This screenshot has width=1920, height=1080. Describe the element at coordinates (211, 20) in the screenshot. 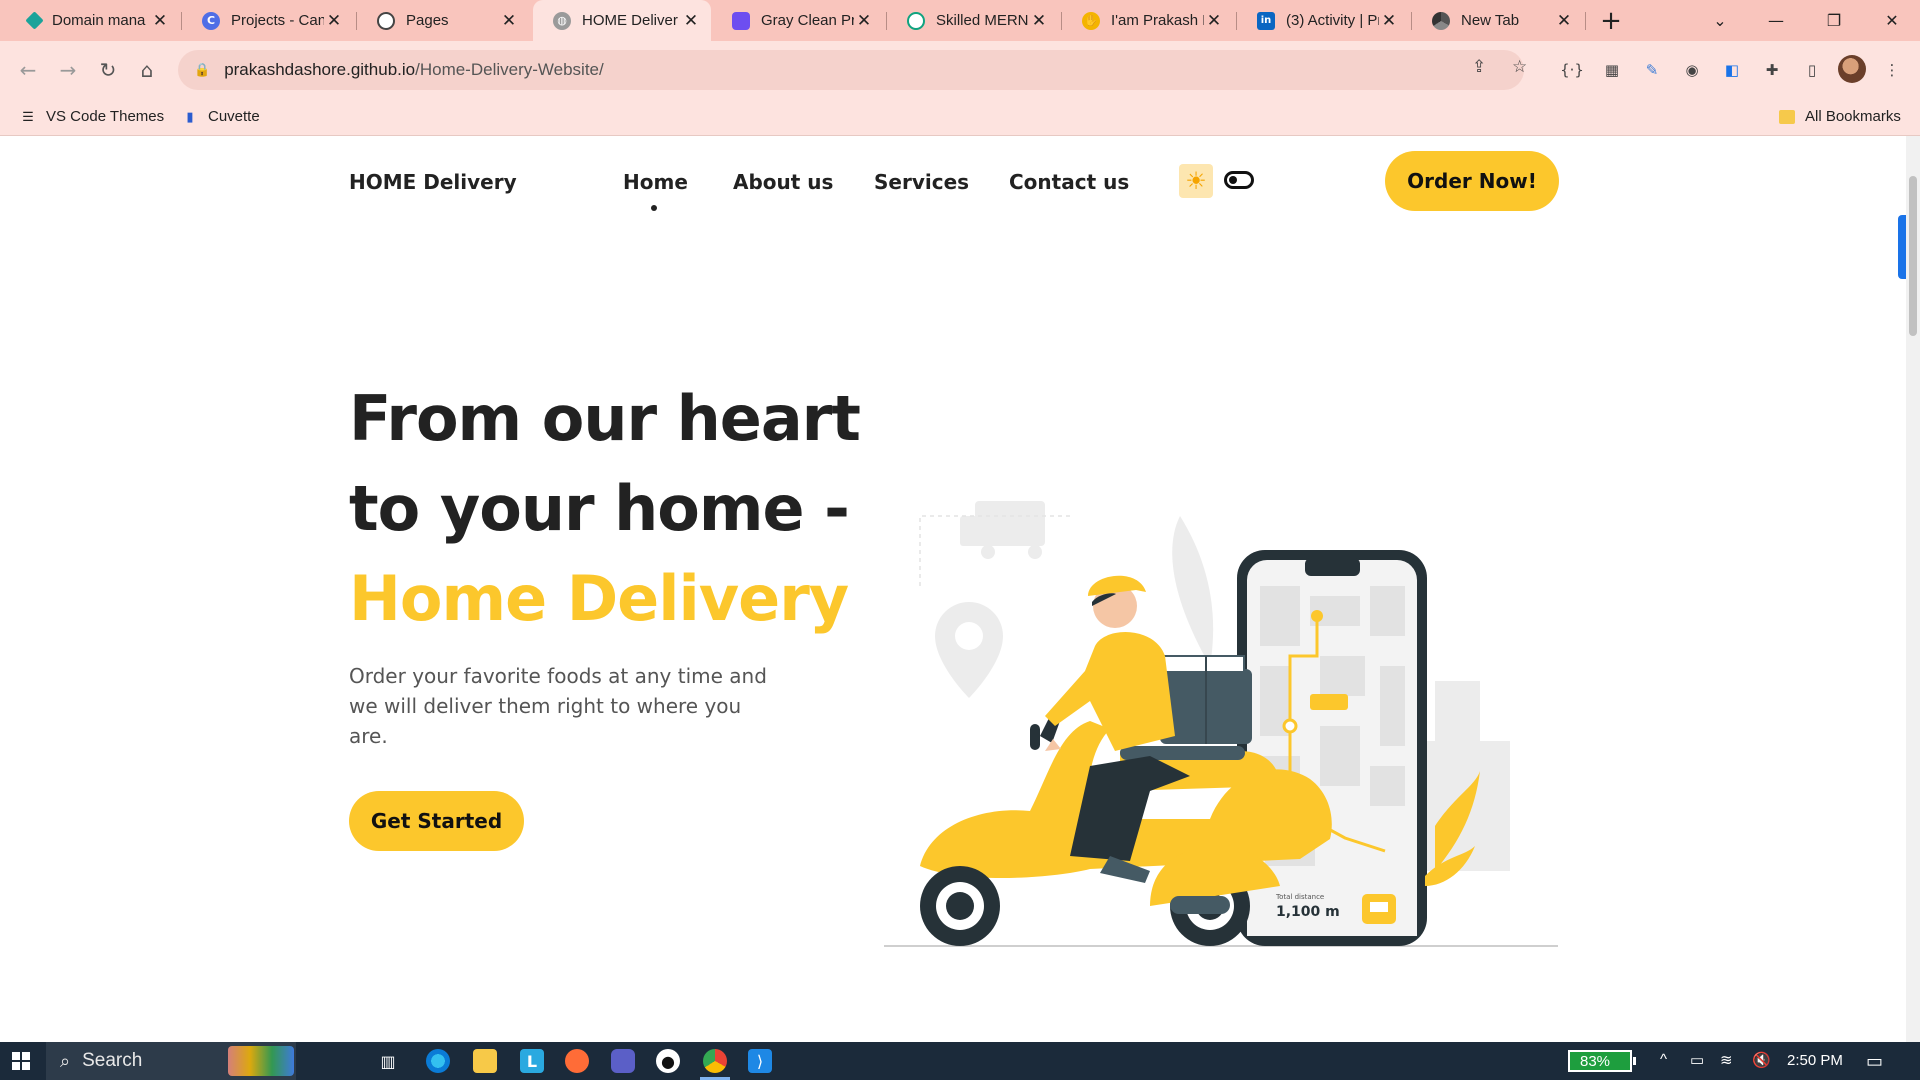

I see `canva-icon: C` at that location.